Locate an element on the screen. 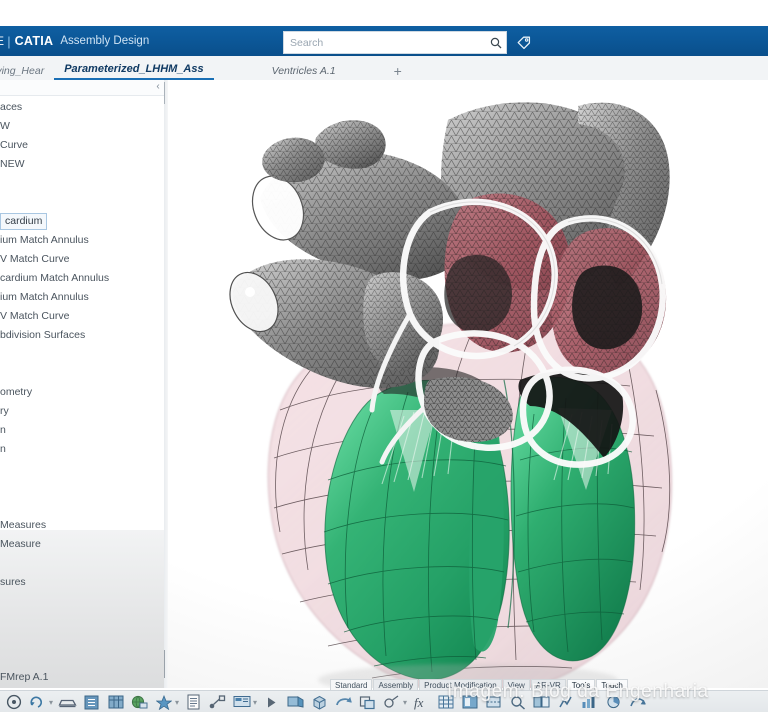  search-icon is located at coordinates (496, 42).